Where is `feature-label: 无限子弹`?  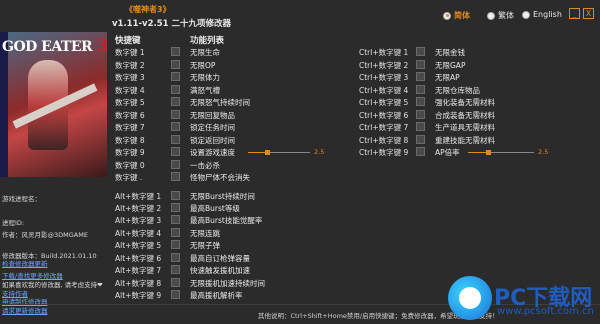
feature-label: 无限子弹 is located at coordinates (205, 245).